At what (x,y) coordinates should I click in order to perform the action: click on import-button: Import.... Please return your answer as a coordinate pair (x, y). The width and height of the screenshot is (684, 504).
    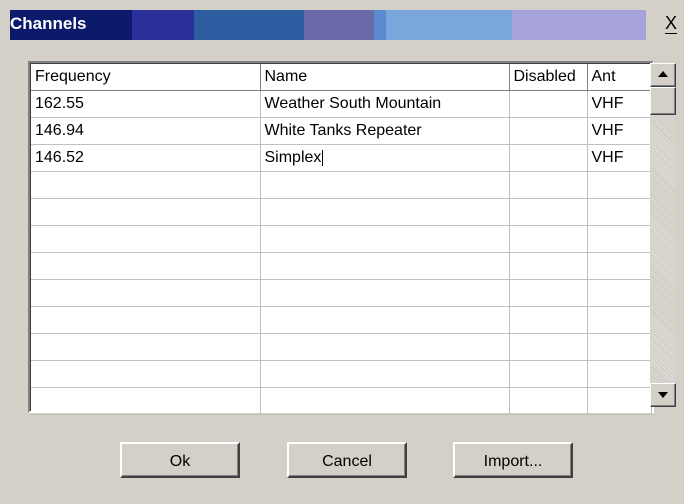
    Looking at the image, I should click on (513, 460).